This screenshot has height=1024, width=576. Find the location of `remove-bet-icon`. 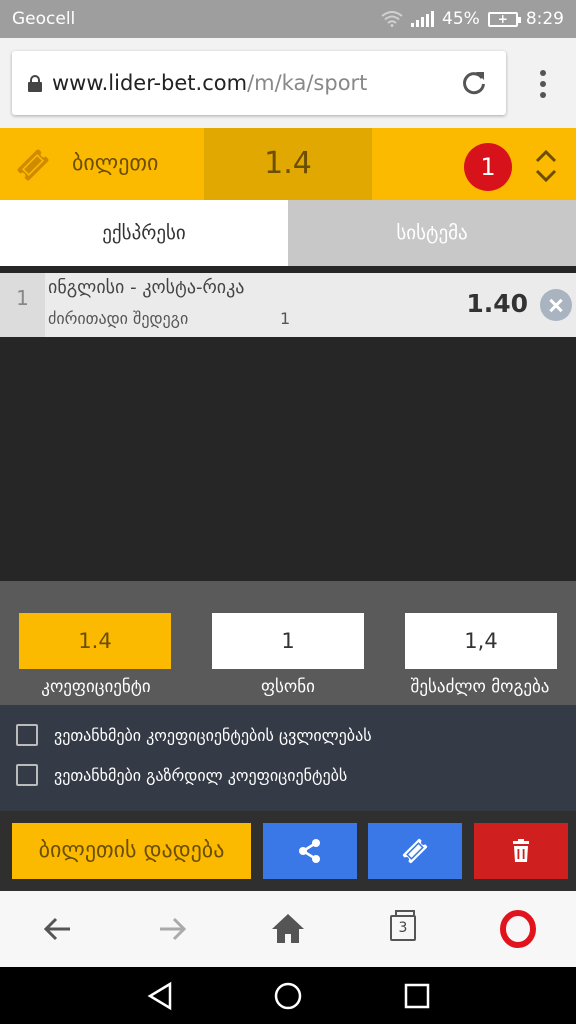

remove-bet-icon is located at coordinates (556, 305).